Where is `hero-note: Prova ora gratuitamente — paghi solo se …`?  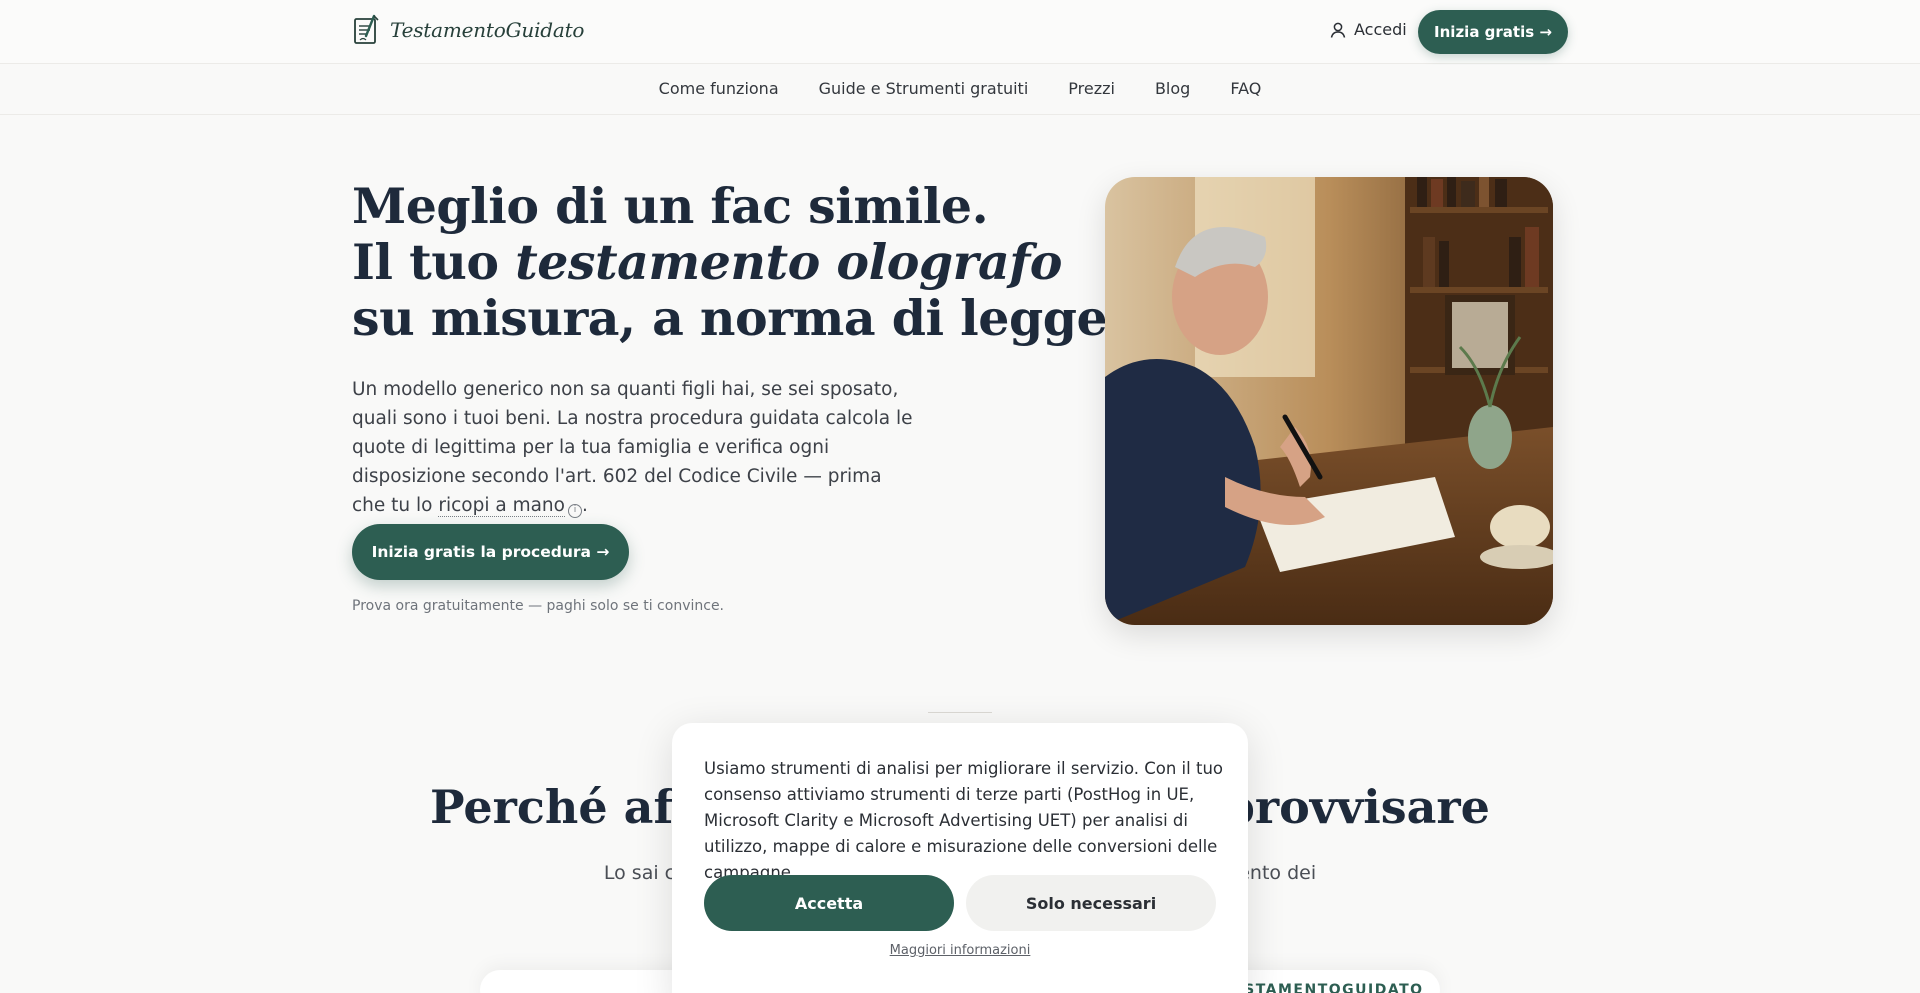
hero-note: Prova ora gratuitamente — paghi solo se … is located at coordinates (538, 606).